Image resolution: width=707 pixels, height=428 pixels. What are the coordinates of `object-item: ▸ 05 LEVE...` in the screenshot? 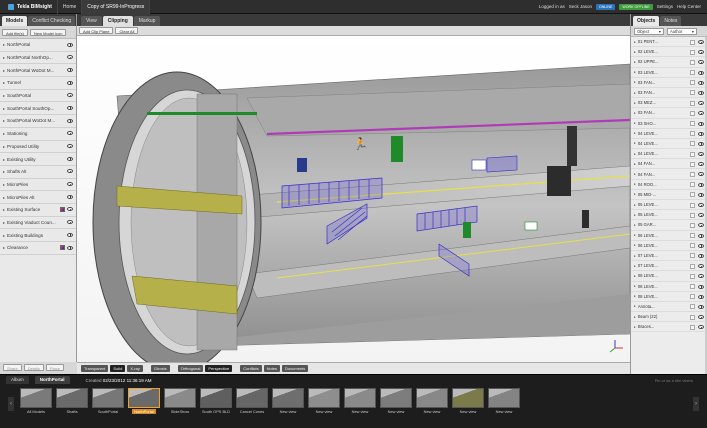 It's located at (669, 205).